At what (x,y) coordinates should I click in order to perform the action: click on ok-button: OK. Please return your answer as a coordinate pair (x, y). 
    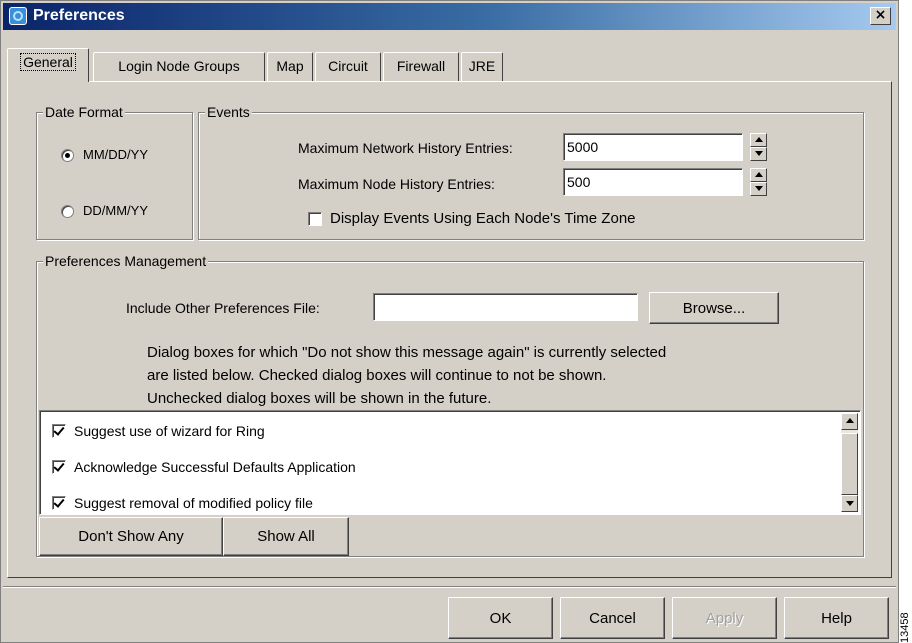
    Looking at the image, I should click on (500, 618).